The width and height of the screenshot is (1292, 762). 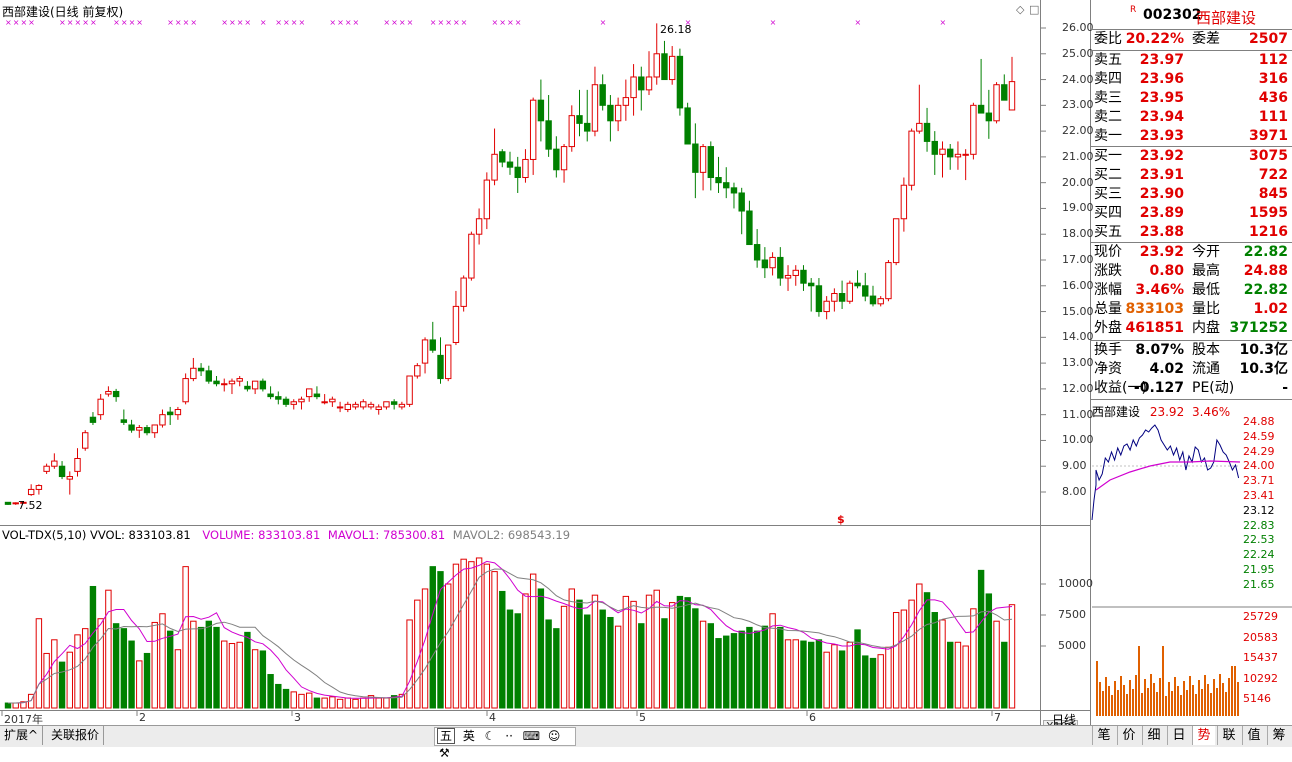 I want to click on fundamental-label: PE(动), so click(x=1213, y=388).